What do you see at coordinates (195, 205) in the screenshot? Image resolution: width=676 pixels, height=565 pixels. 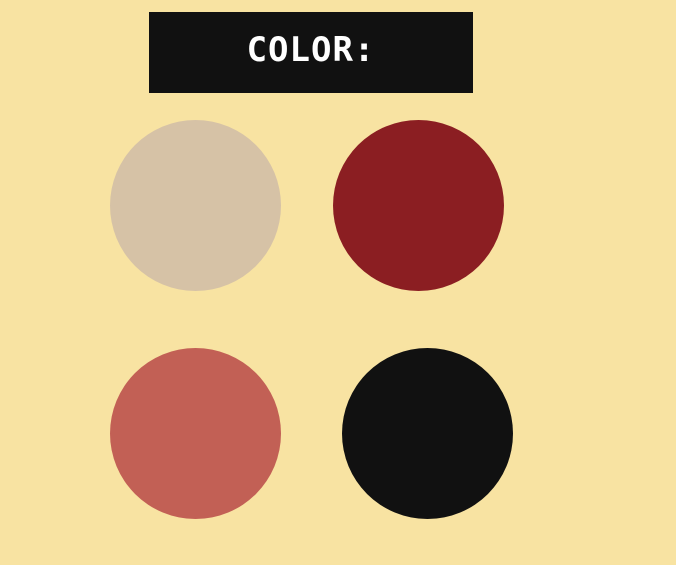 I see `color-swatch-beige` at bounding box center [195, 205].